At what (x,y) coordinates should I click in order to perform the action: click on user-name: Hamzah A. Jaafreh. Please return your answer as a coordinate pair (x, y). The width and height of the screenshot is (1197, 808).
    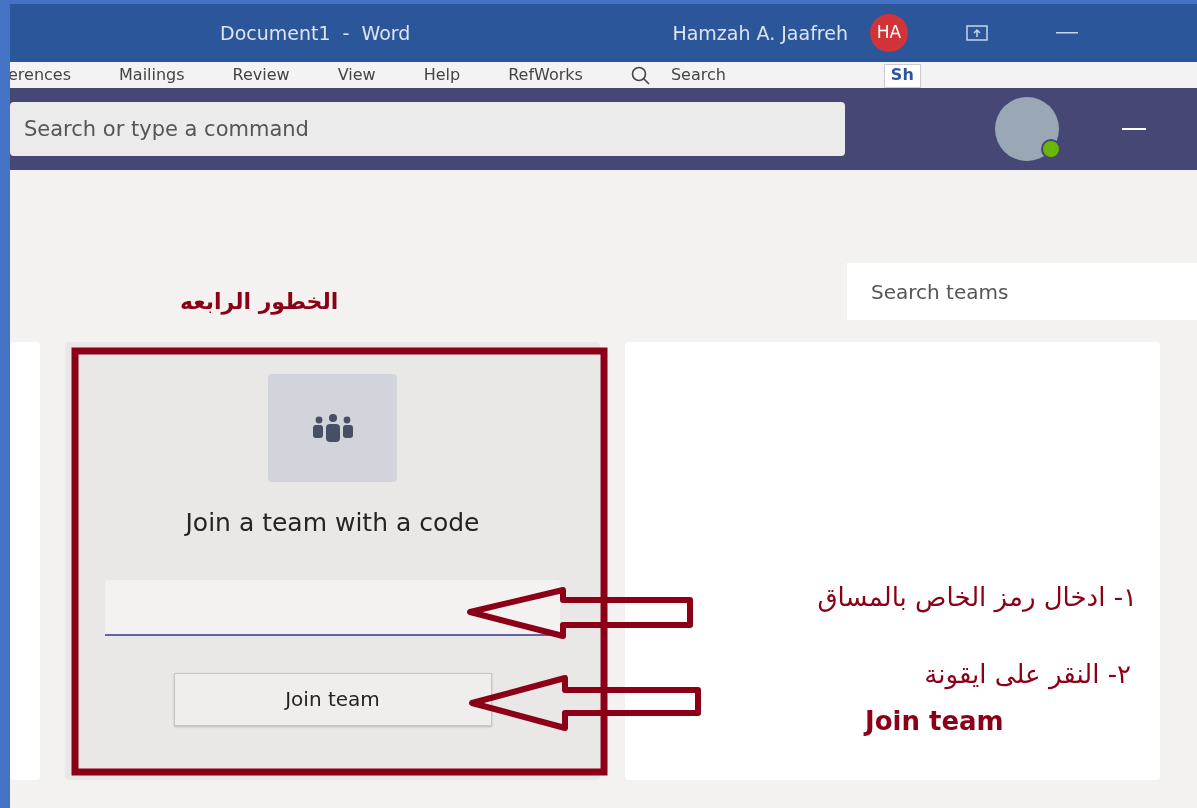
    Looking at the image, I should click on (760, 33).